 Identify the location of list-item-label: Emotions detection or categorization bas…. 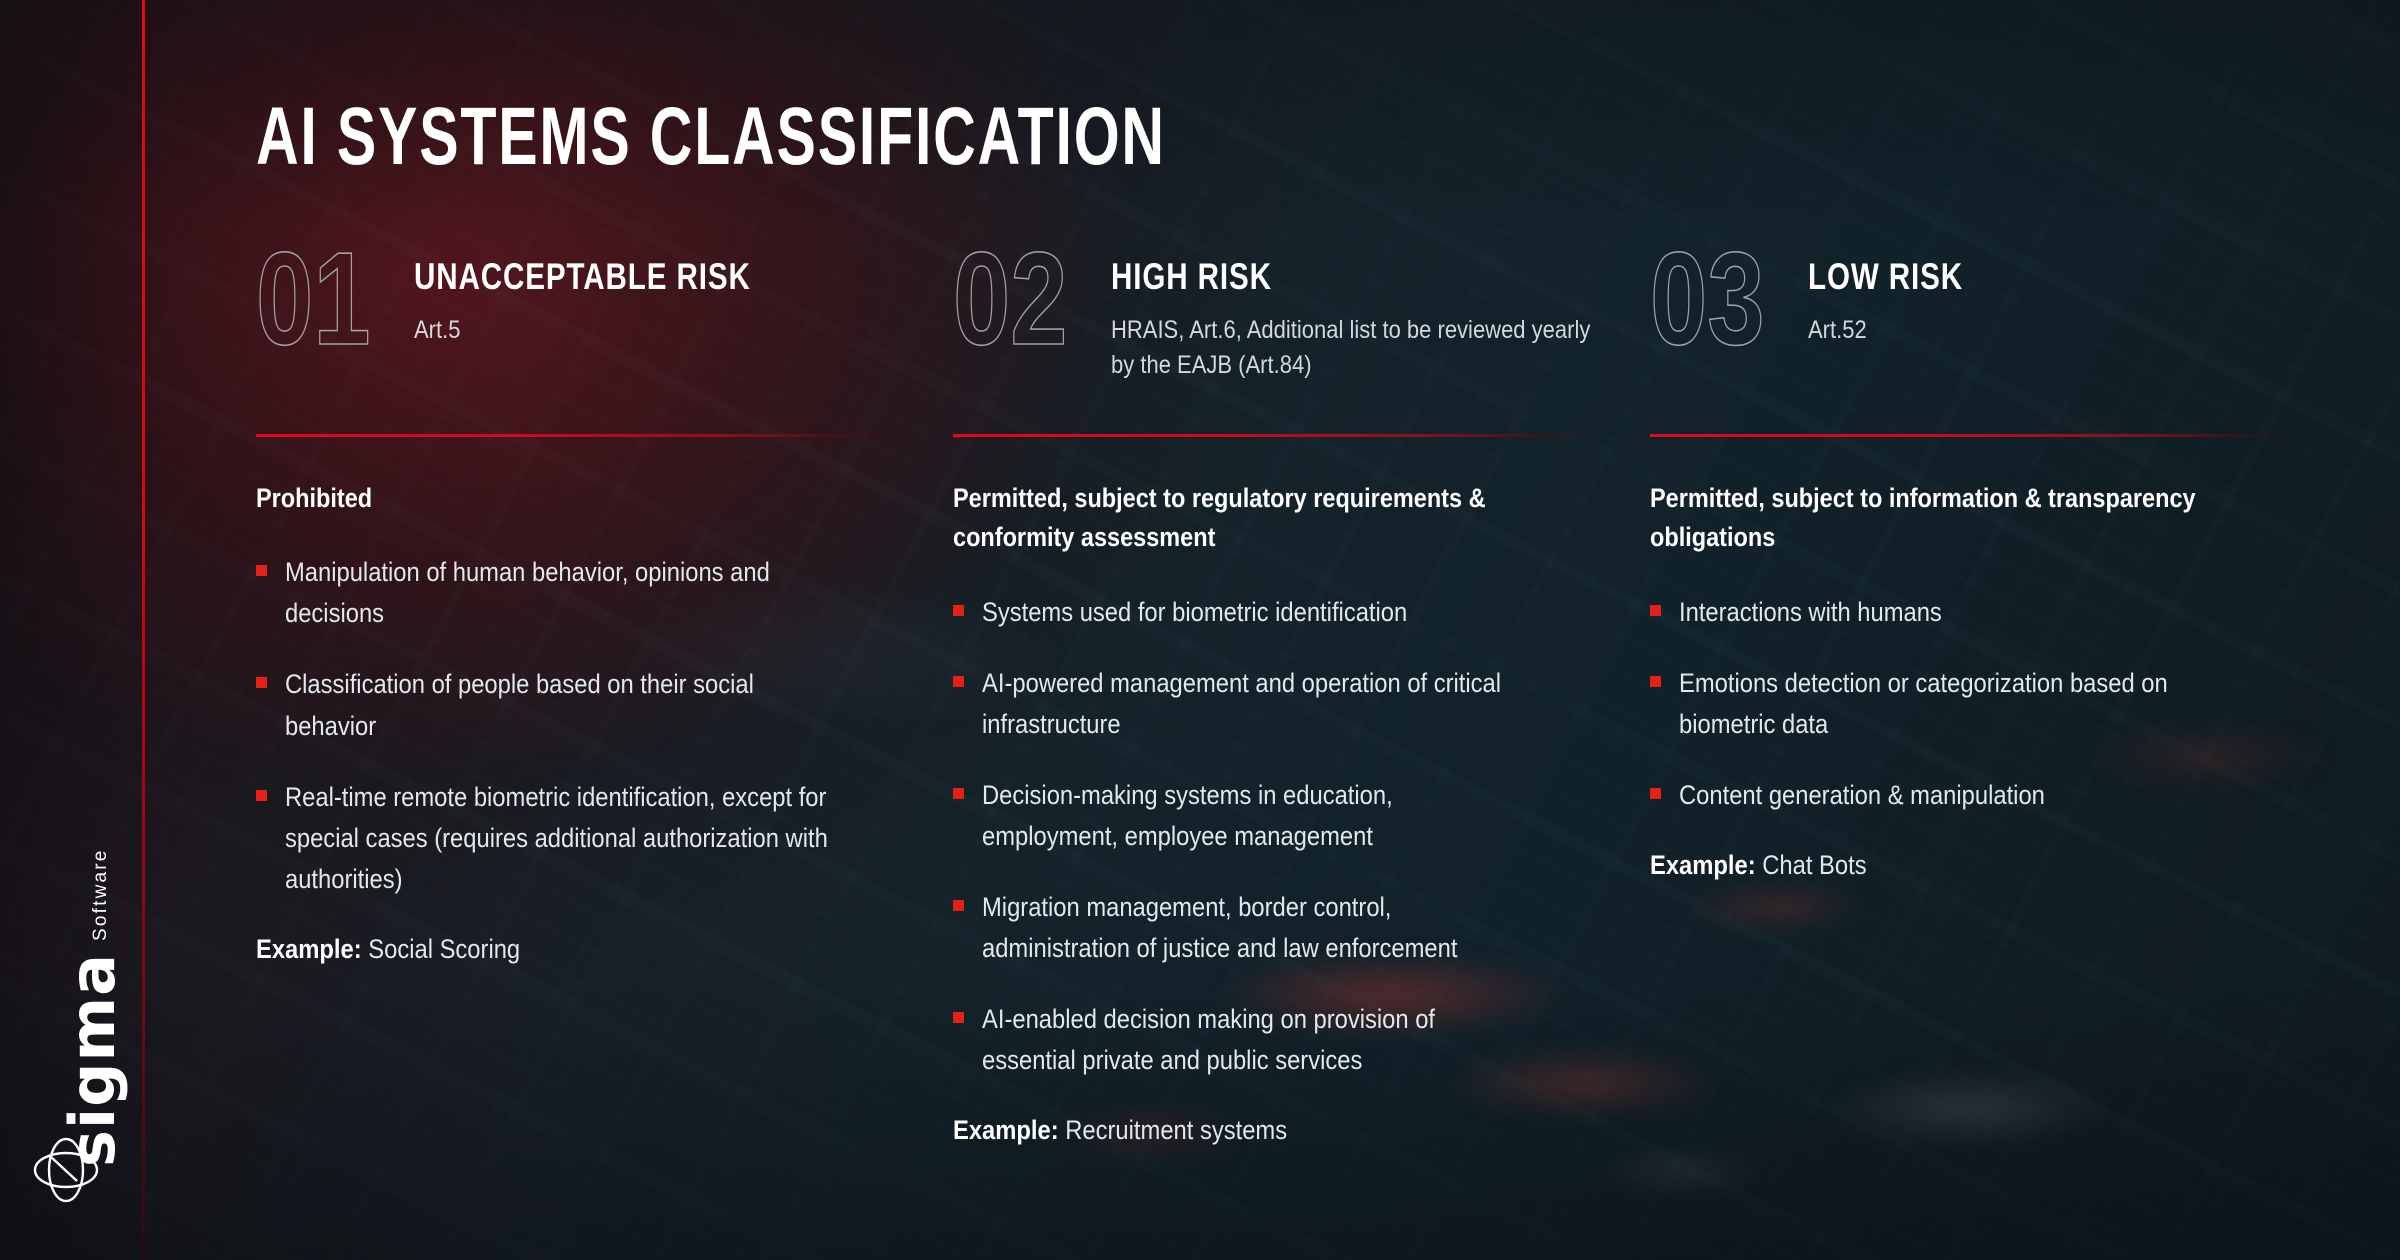
(1923, 703).